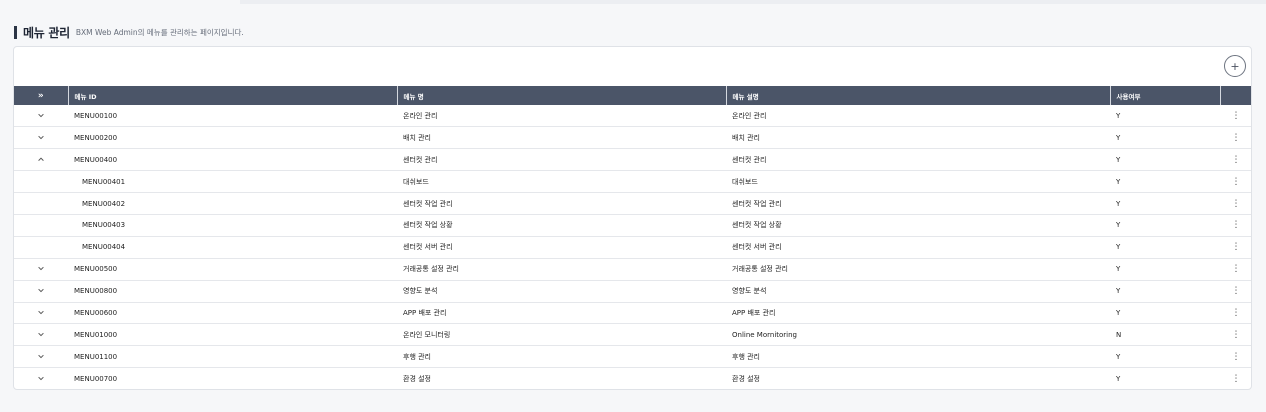 This screenshot has width=1266, height=412. I want to click on column-header-actions, so click(1235, 95).